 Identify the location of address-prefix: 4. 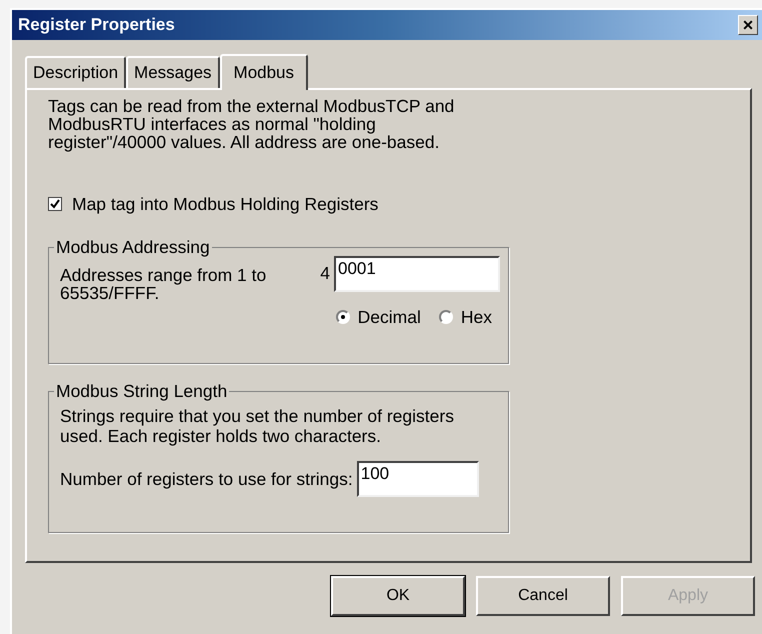
(325, 274).